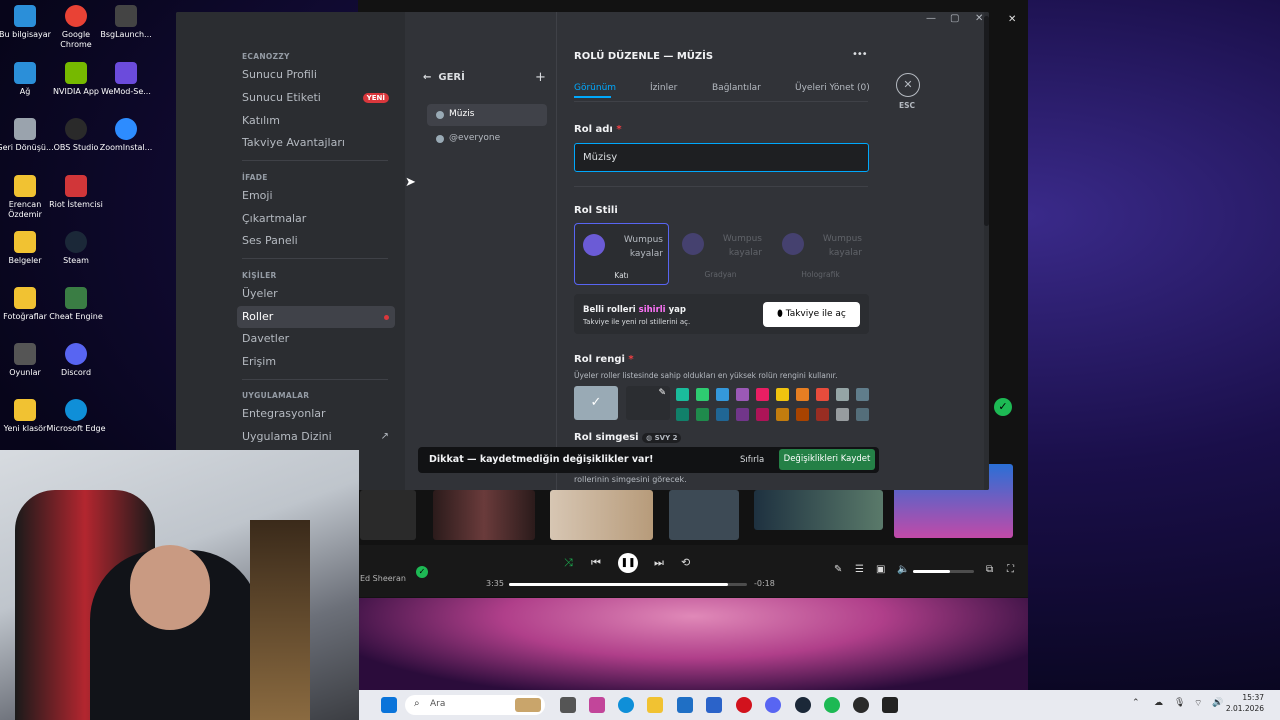 Image resolution: width=1280 pixels, height=720 pixels. I want to click on create-role-button: +, so click(540, 77).